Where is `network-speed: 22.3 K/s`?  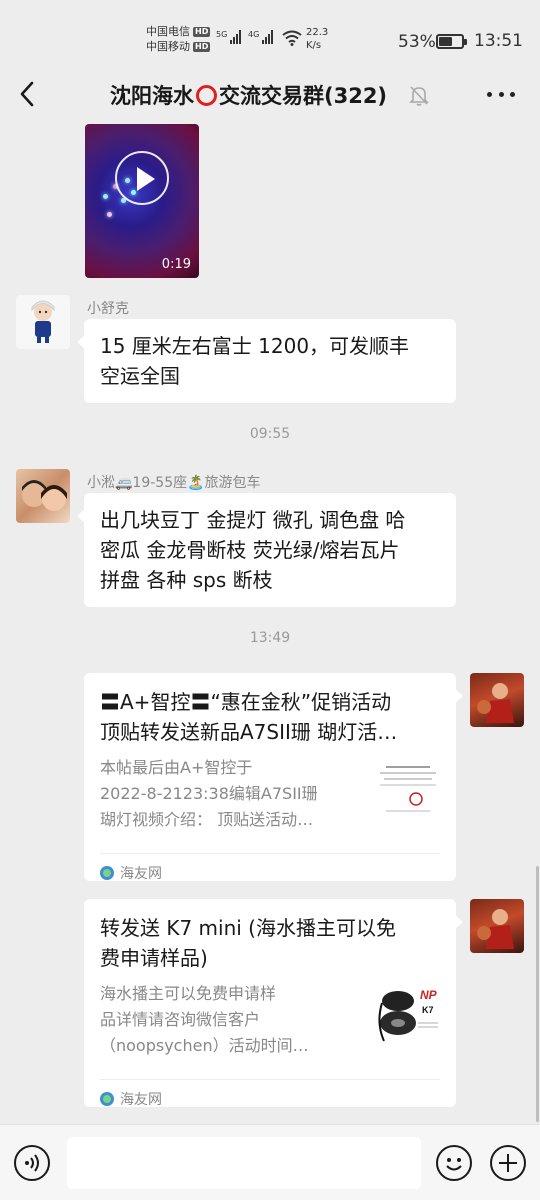 network-speed: 22.3 K/s is located at coordinates (317, 39).